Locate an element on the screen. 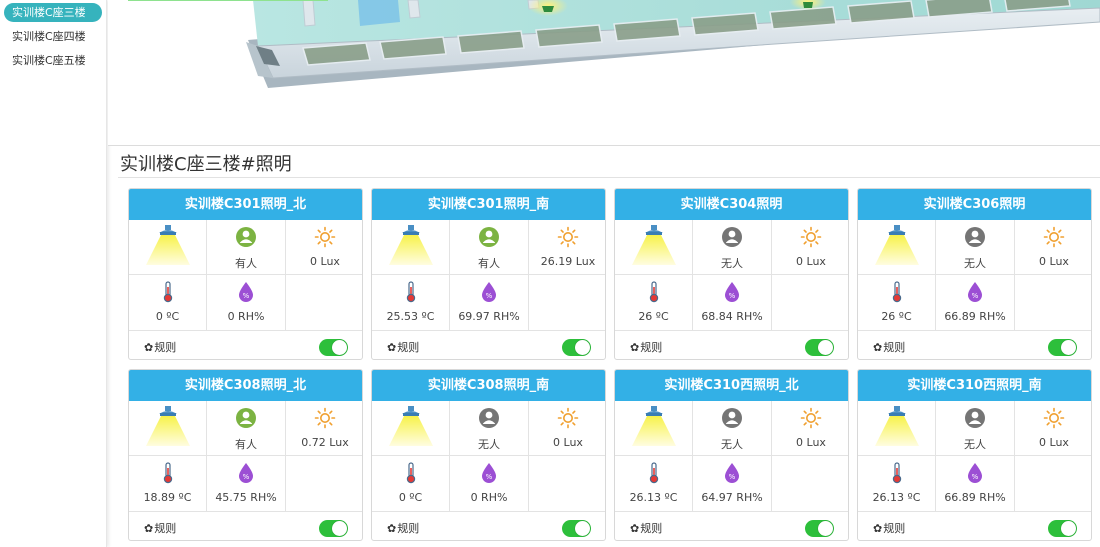  card-title: 实训楼C308照明_北 is located at coordinates (245, 385).